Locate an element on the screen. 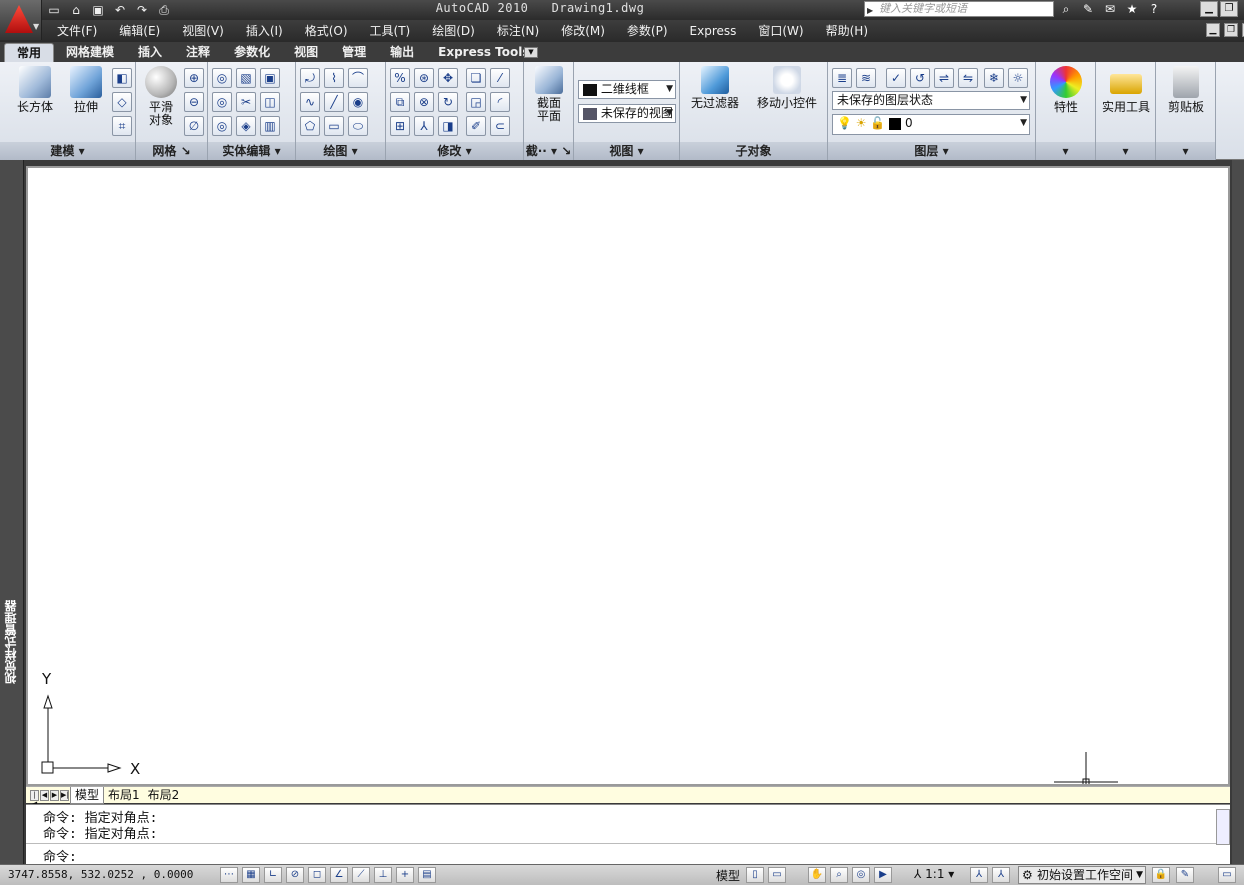 The width and height of the screenshot is (1244, 885). new-file-icon: ▭ is located at coordinates (54, 10).